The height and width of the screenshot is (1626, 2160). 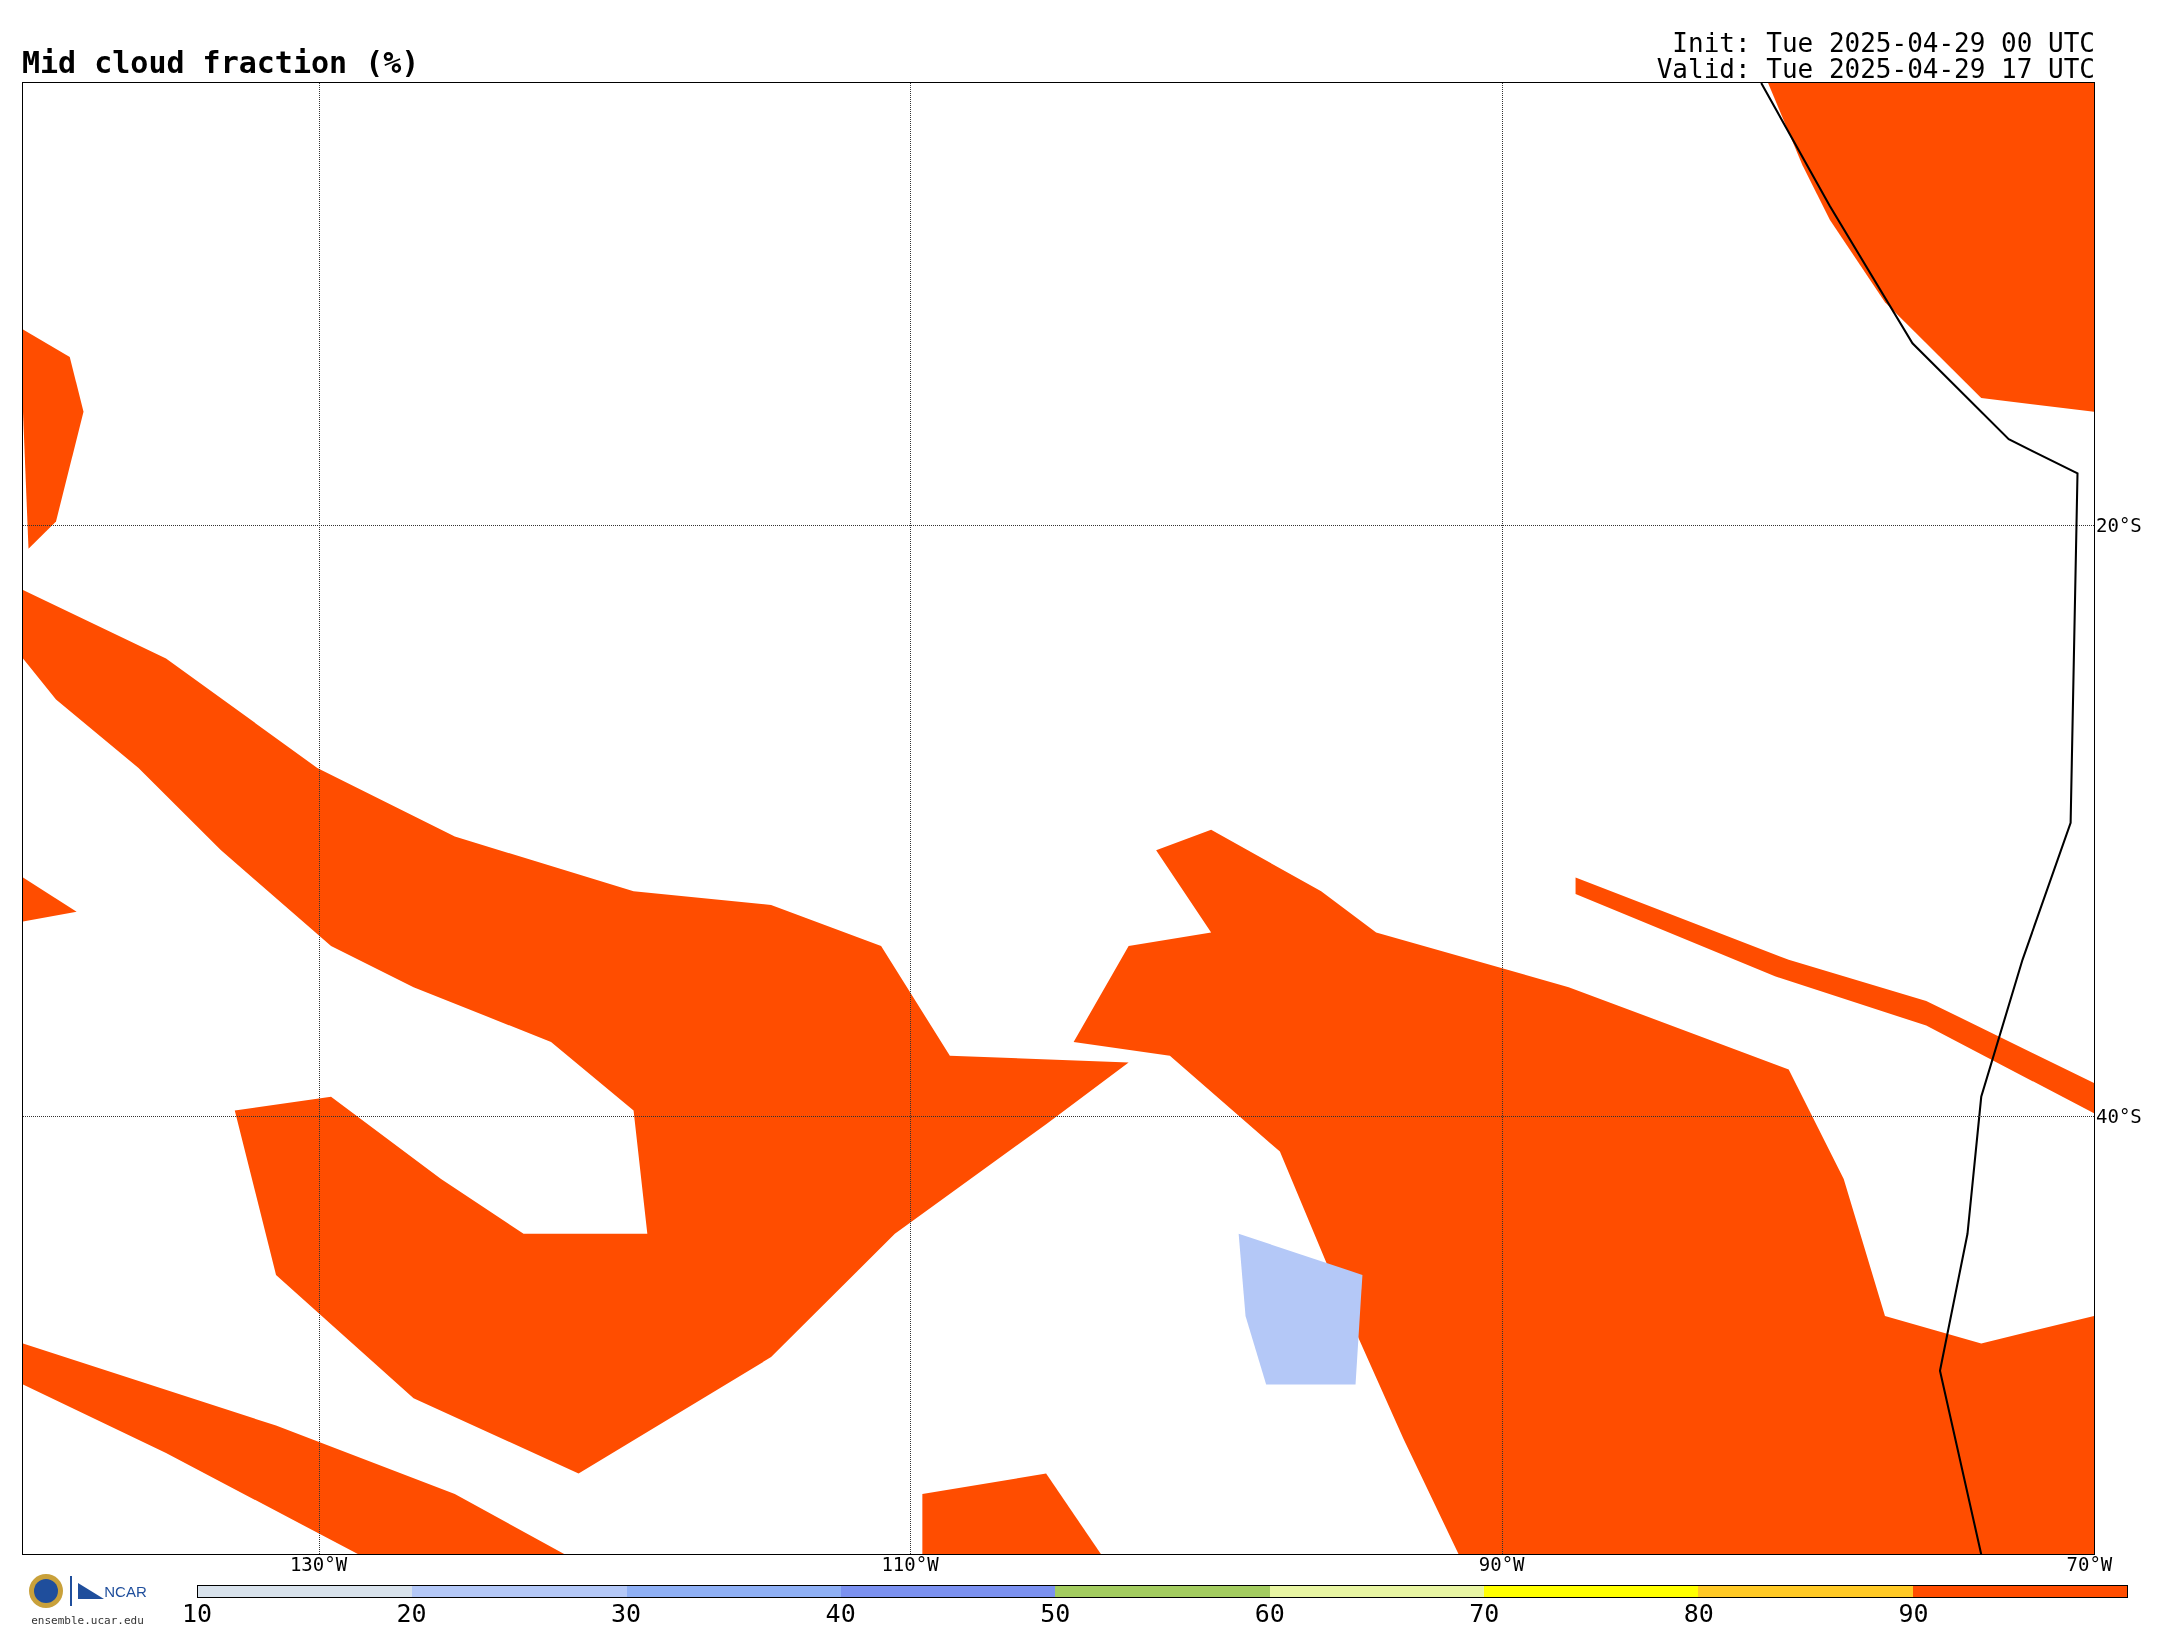 What do you see at coordinates (1484, 1613) in the screenshot?
I see `scale-tick-label: 70` at bounding box center [1484, 1613].